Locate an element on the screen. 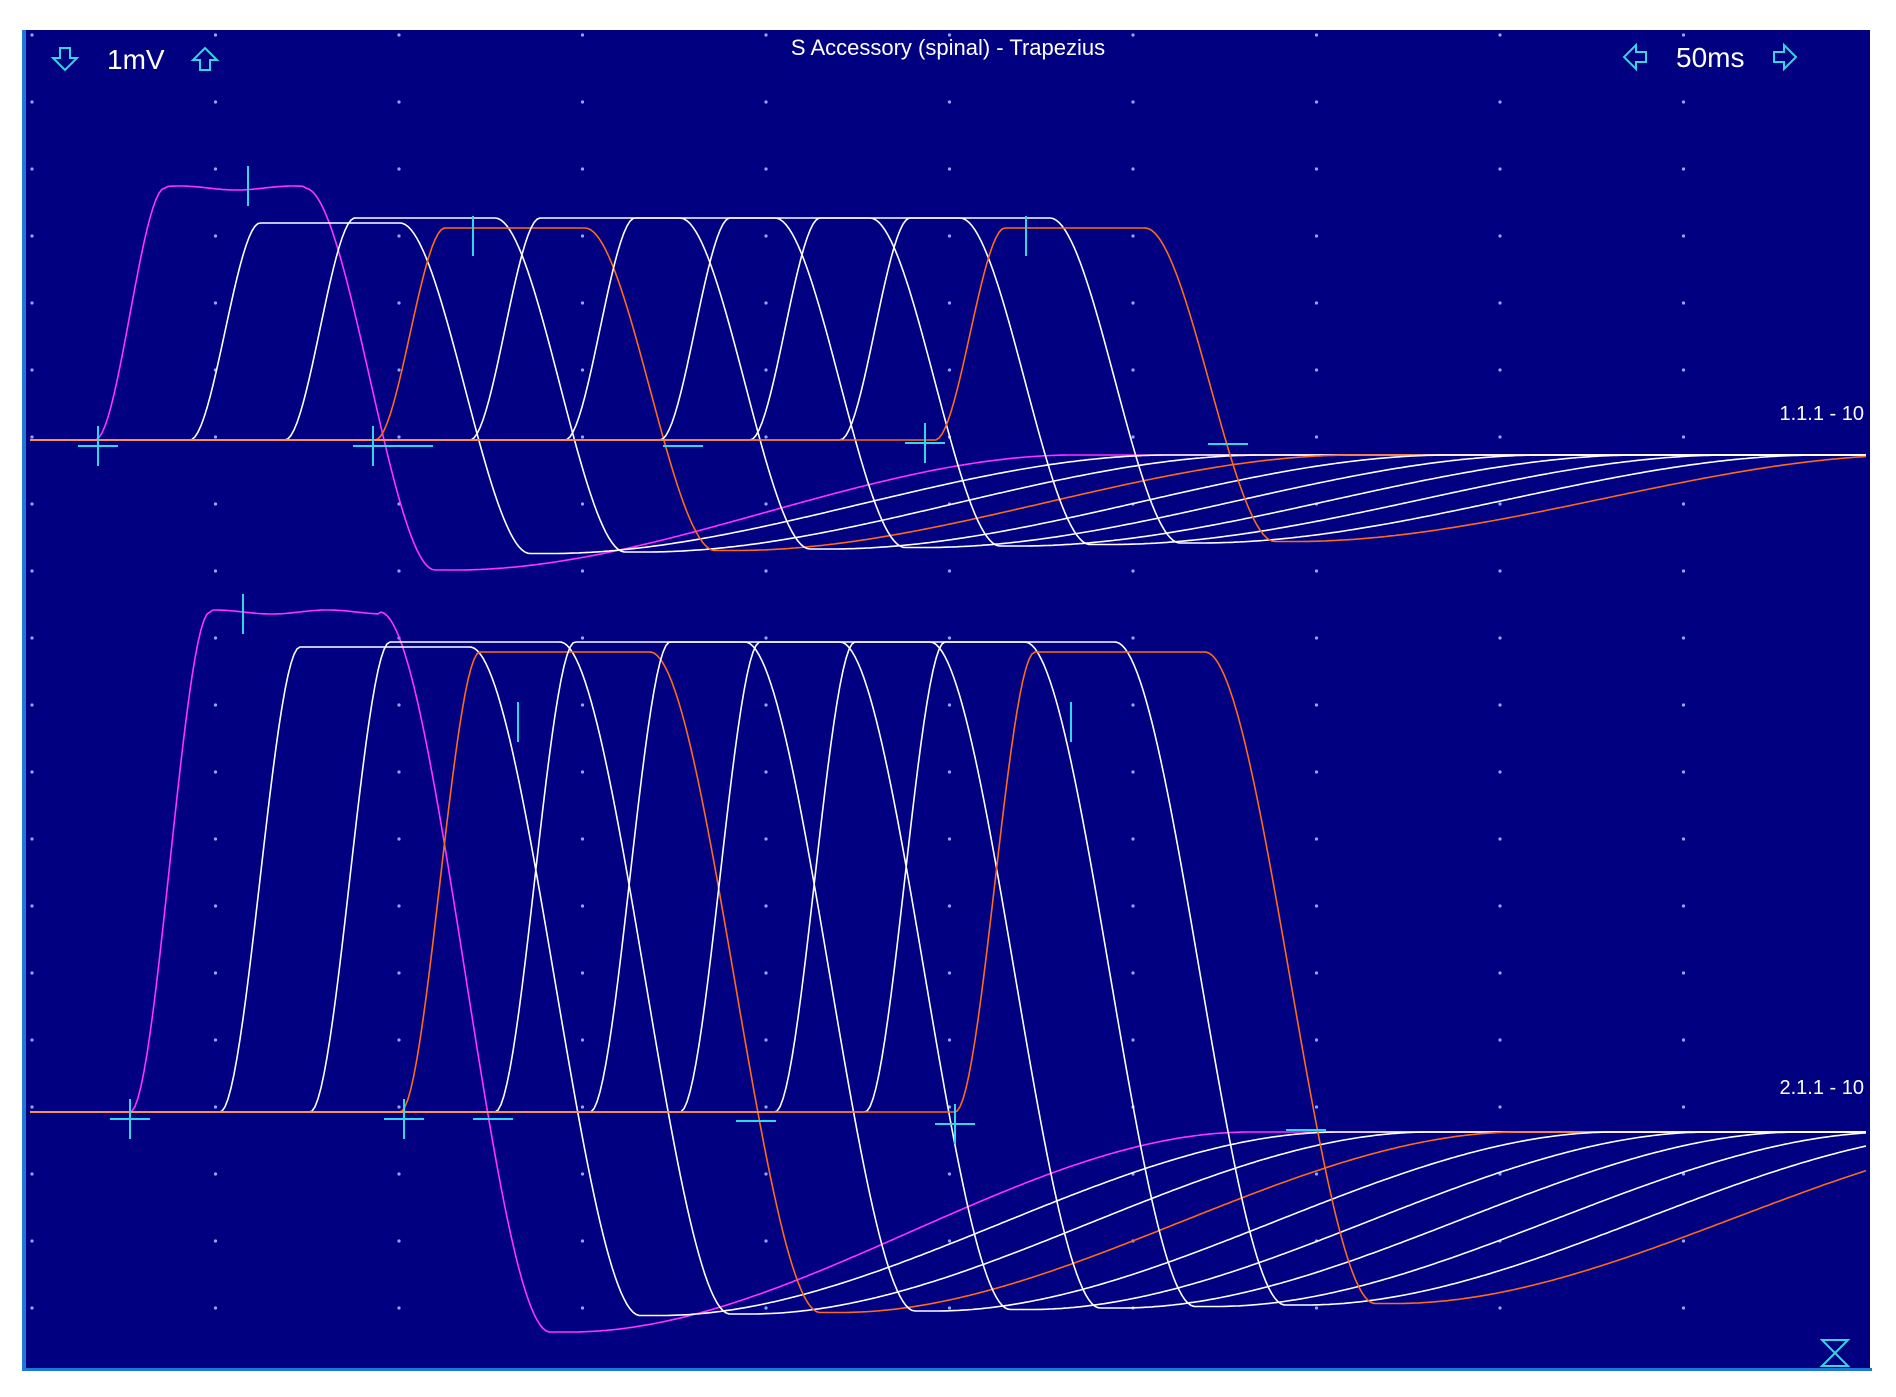 Image resolution: width=1896 pixels, height=1397 pixels. study-title: S Accessory (spinal) - Trapezius is located at coordinates (948, 47).